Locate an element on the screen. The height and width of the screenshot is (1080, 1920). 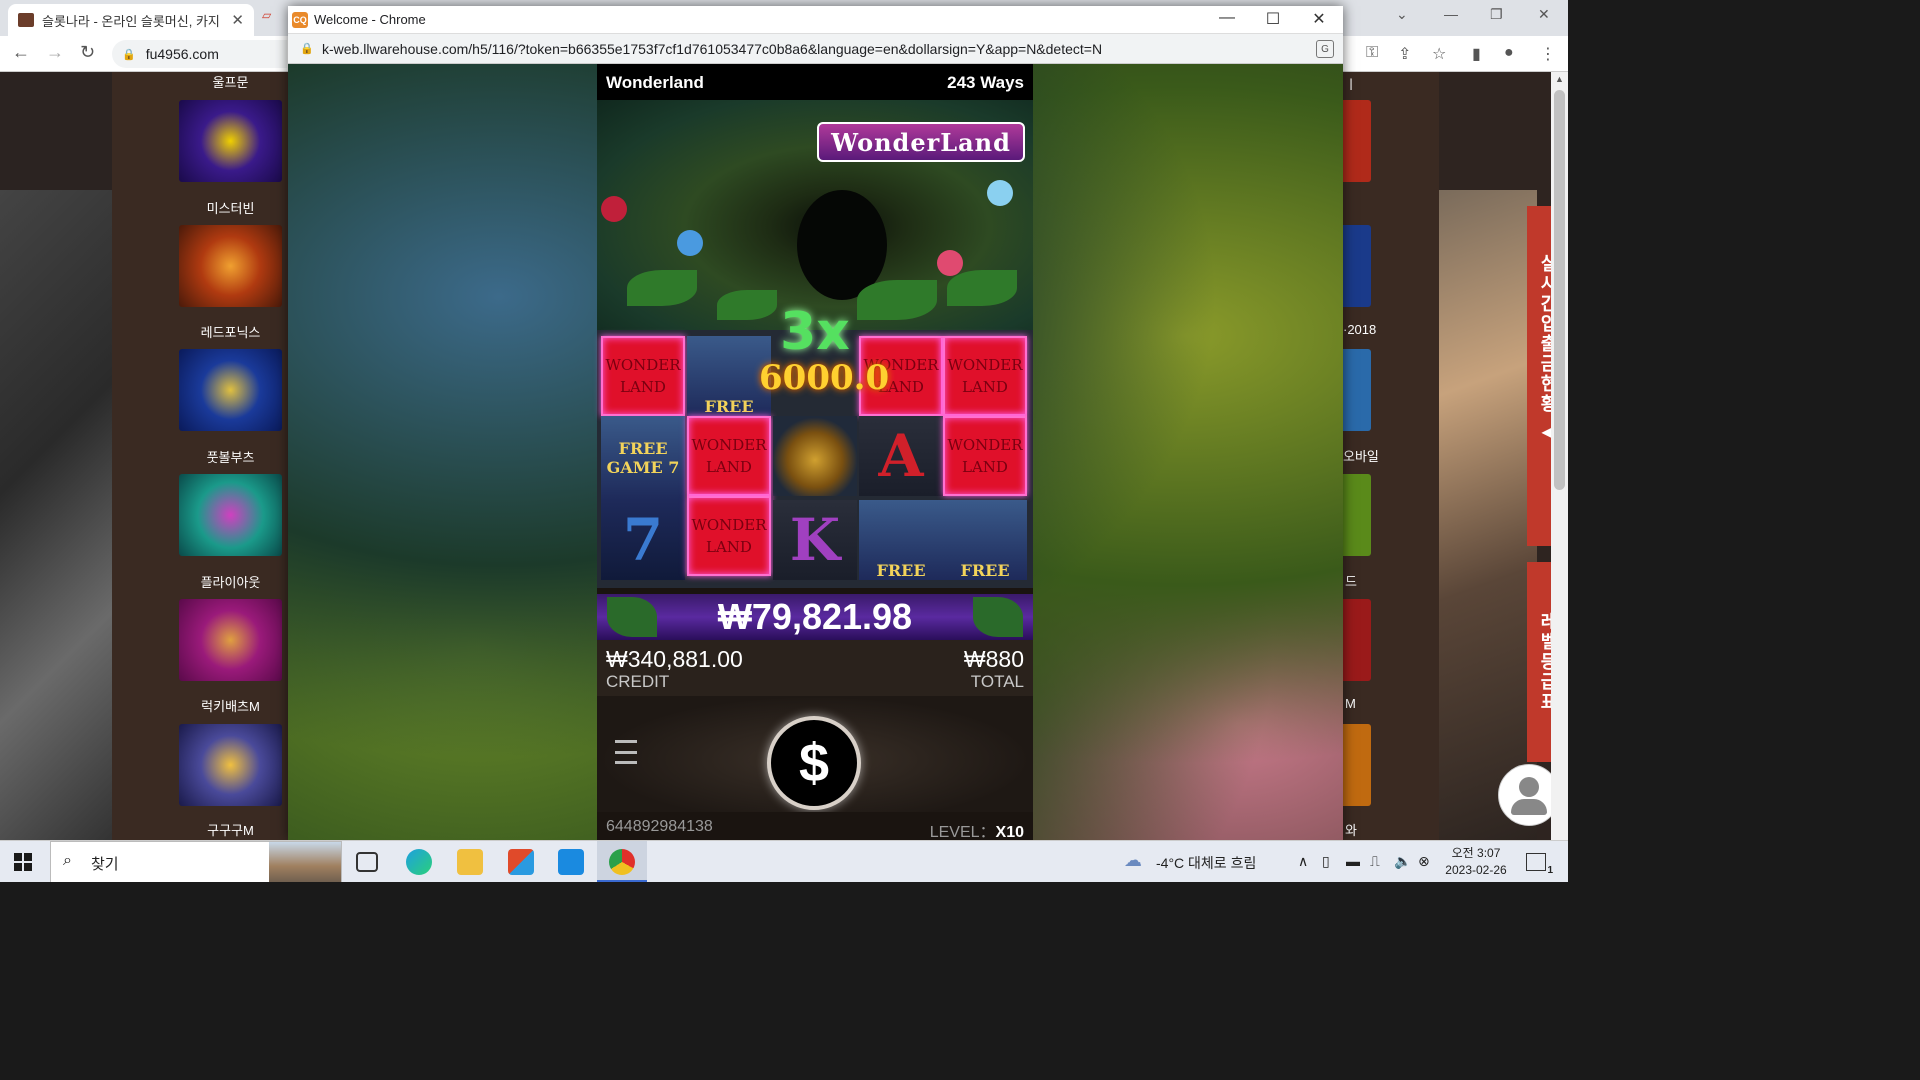
popup-window-title: Welcome - Chrome is located at coordinates (370, 19).